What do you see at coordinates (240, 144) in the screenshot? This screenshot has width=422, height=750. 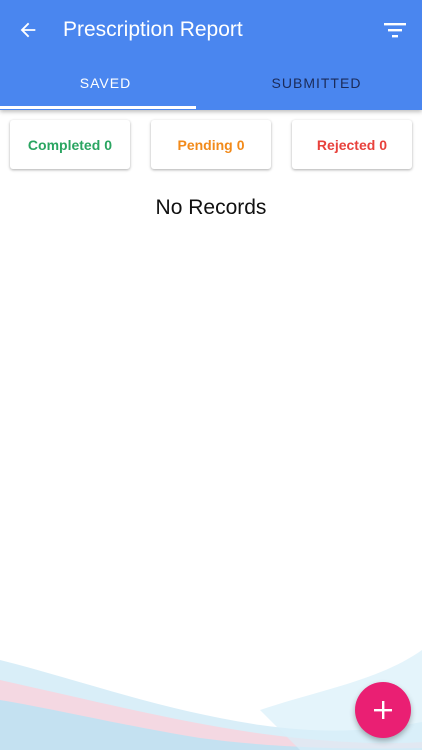 I see `pending-count: 0` at bounding box center [240, 144].